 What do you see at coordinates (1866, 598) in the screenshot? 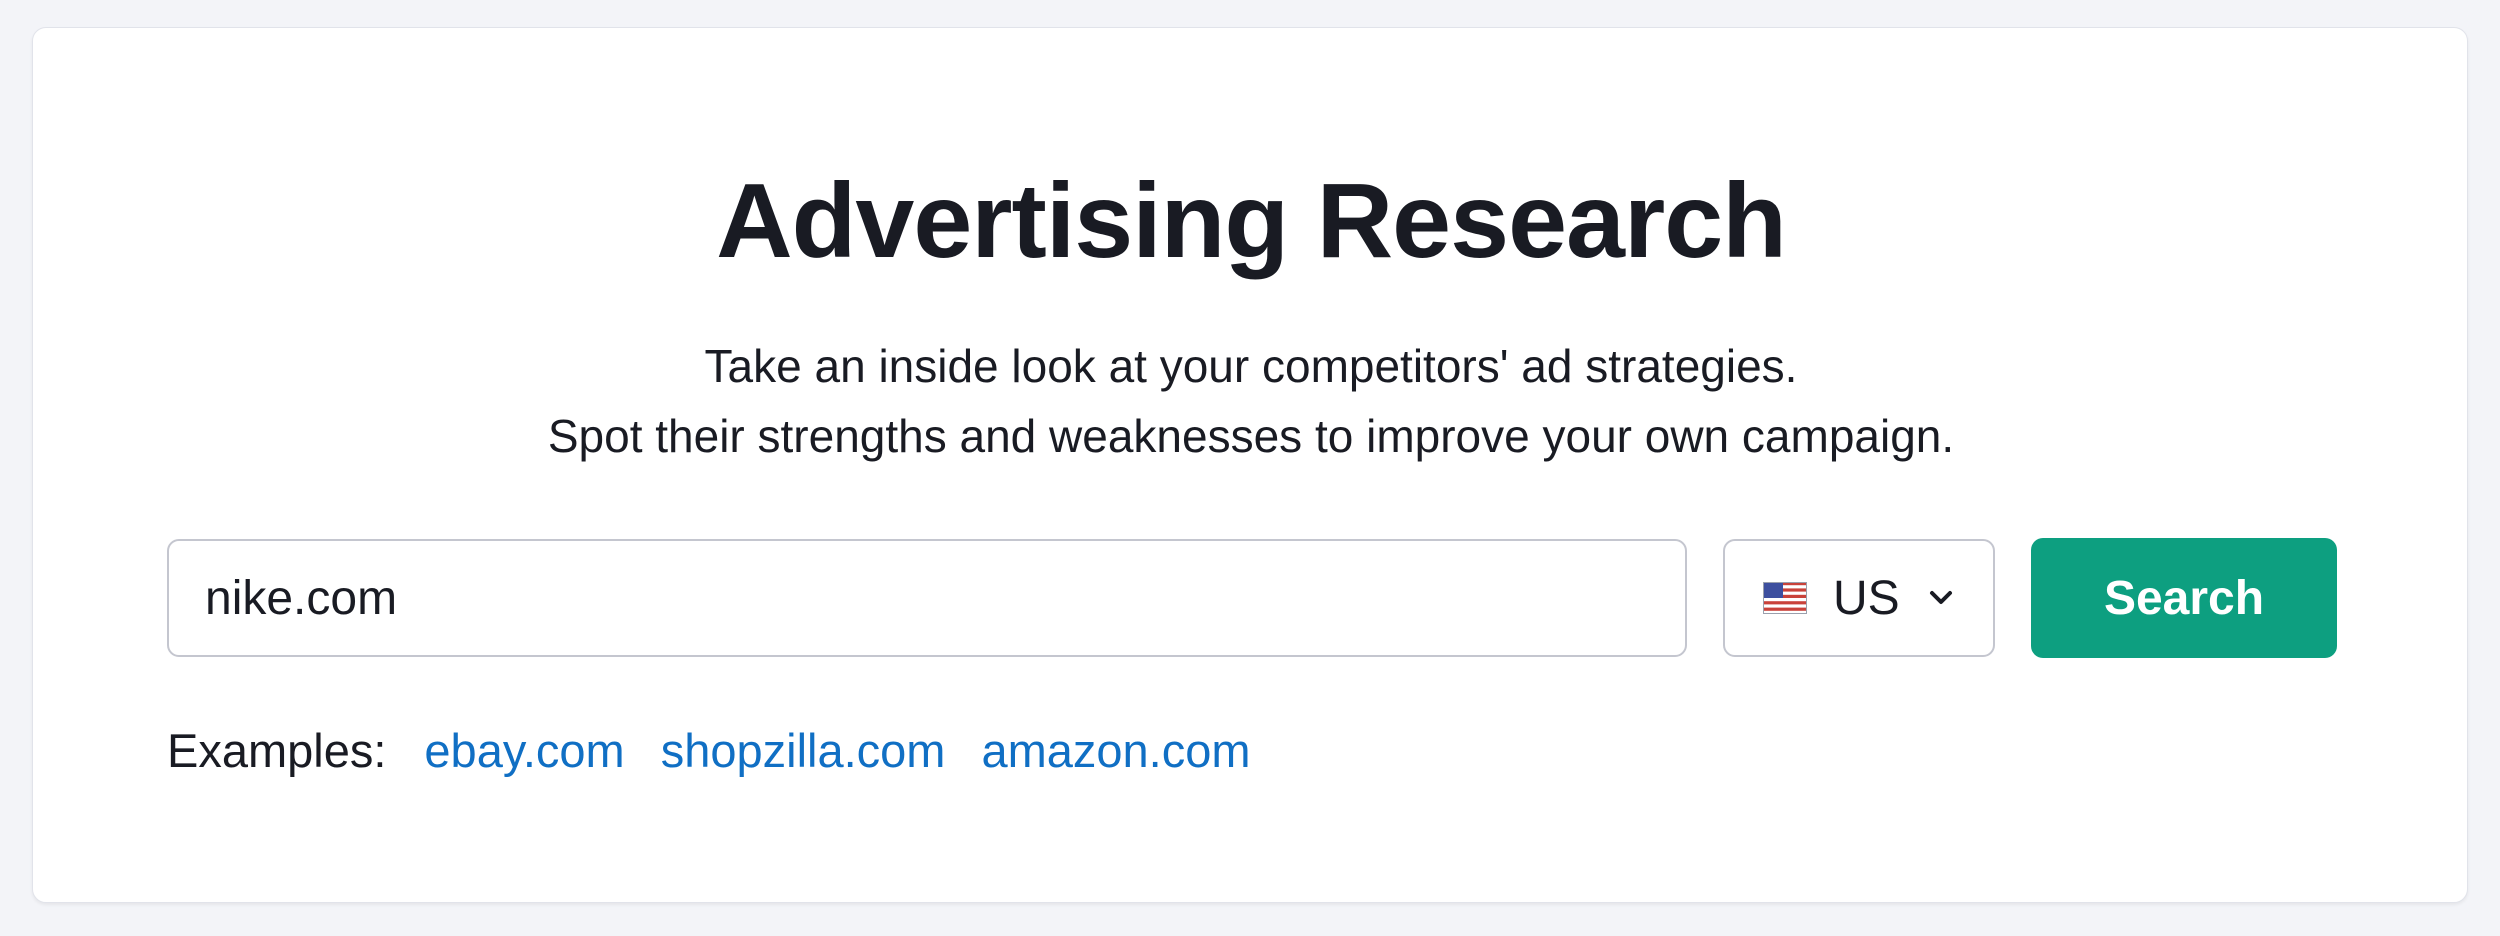
I see `country-label: US` at bounding box center [1866, 598].